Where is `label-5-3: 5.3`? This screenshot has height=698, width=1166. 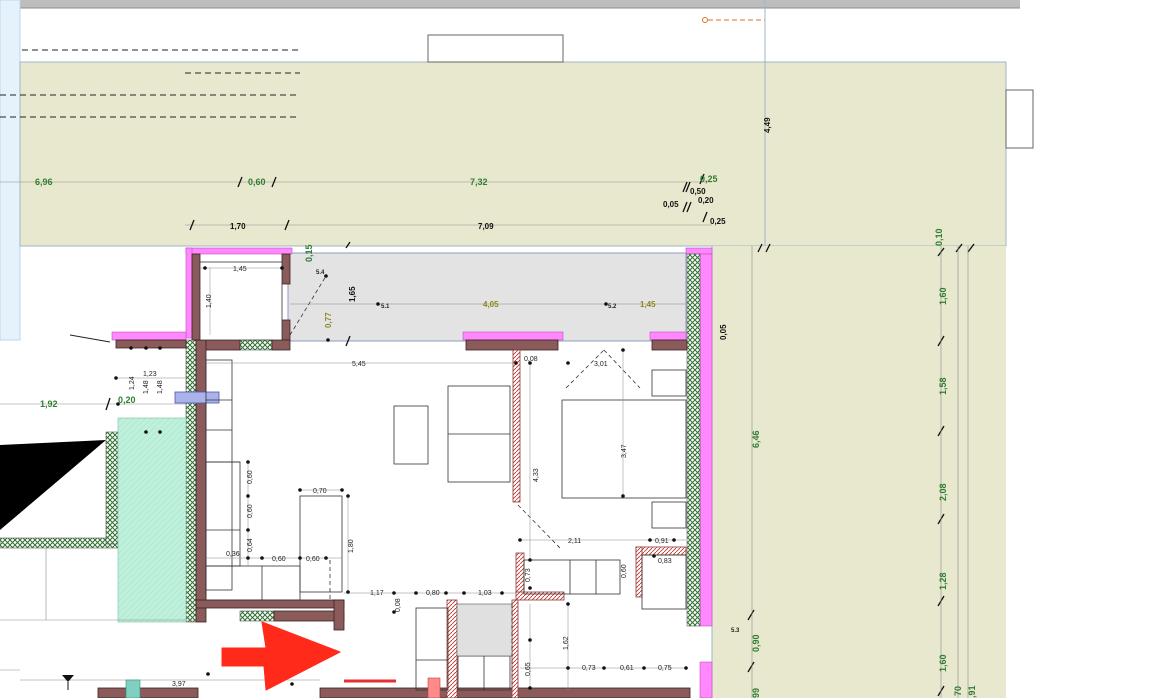
label-5-3: 5.3 is located at coordinates (735, 631).